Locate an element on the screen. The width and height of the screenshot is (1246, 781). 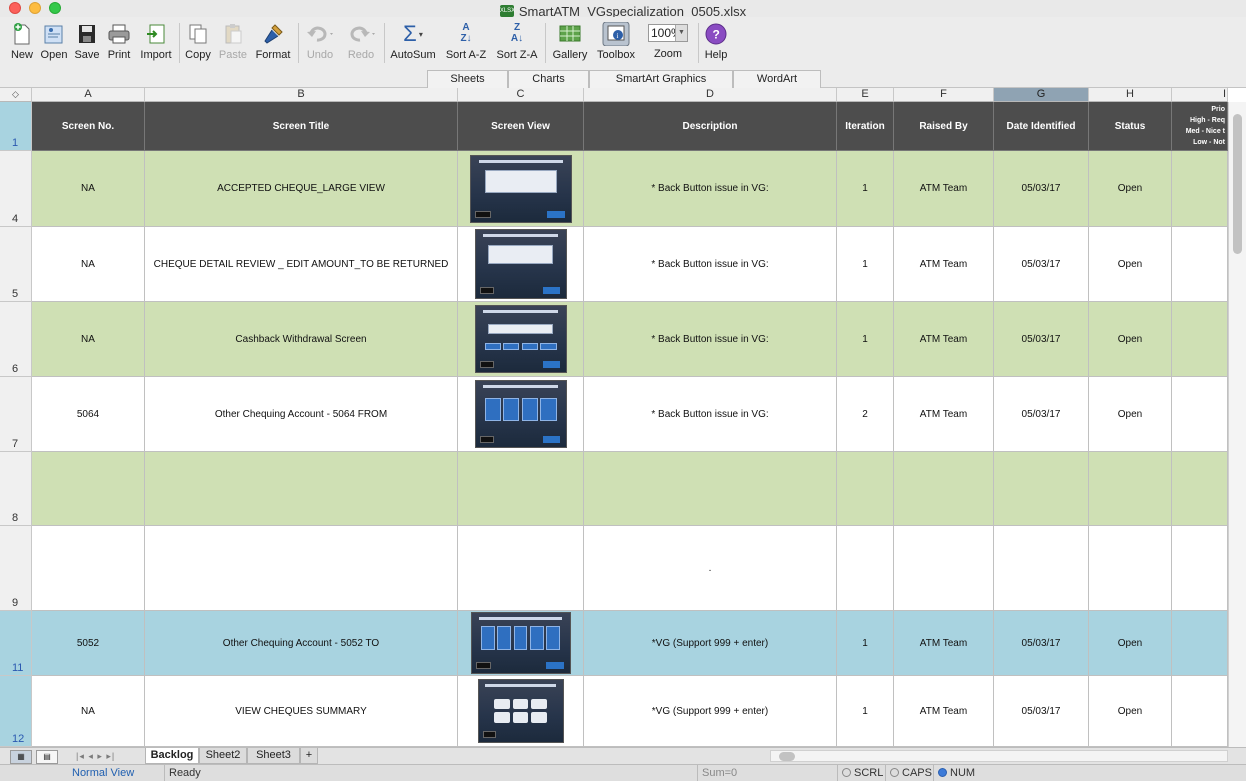
column-header-i: I is located at coordinates (1200, 95).